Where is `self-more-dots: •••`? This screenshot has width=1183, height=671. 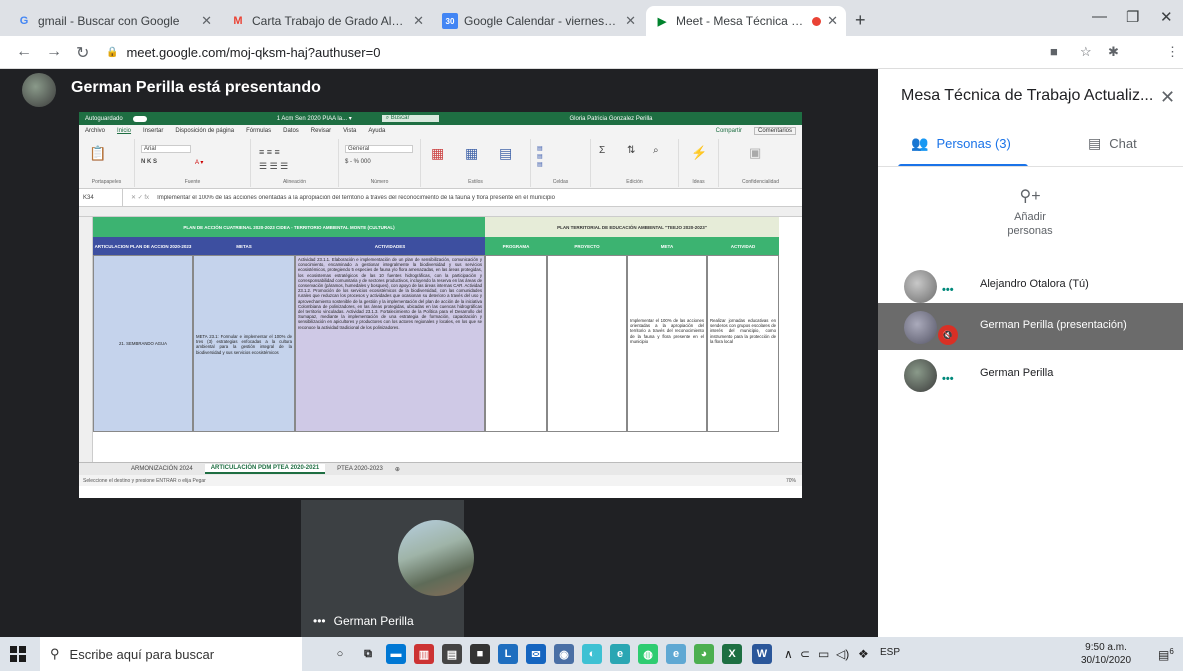 self-more-dots: ••• is located at coordinates (319, 621).